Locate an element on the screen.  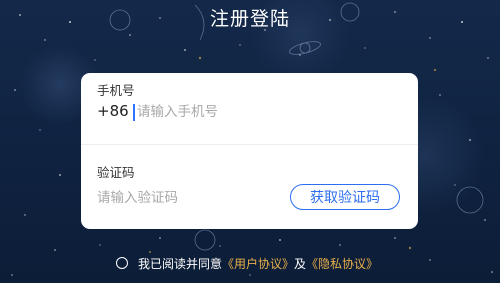
code-label: 验证码 is located at coordinates (116, 172).